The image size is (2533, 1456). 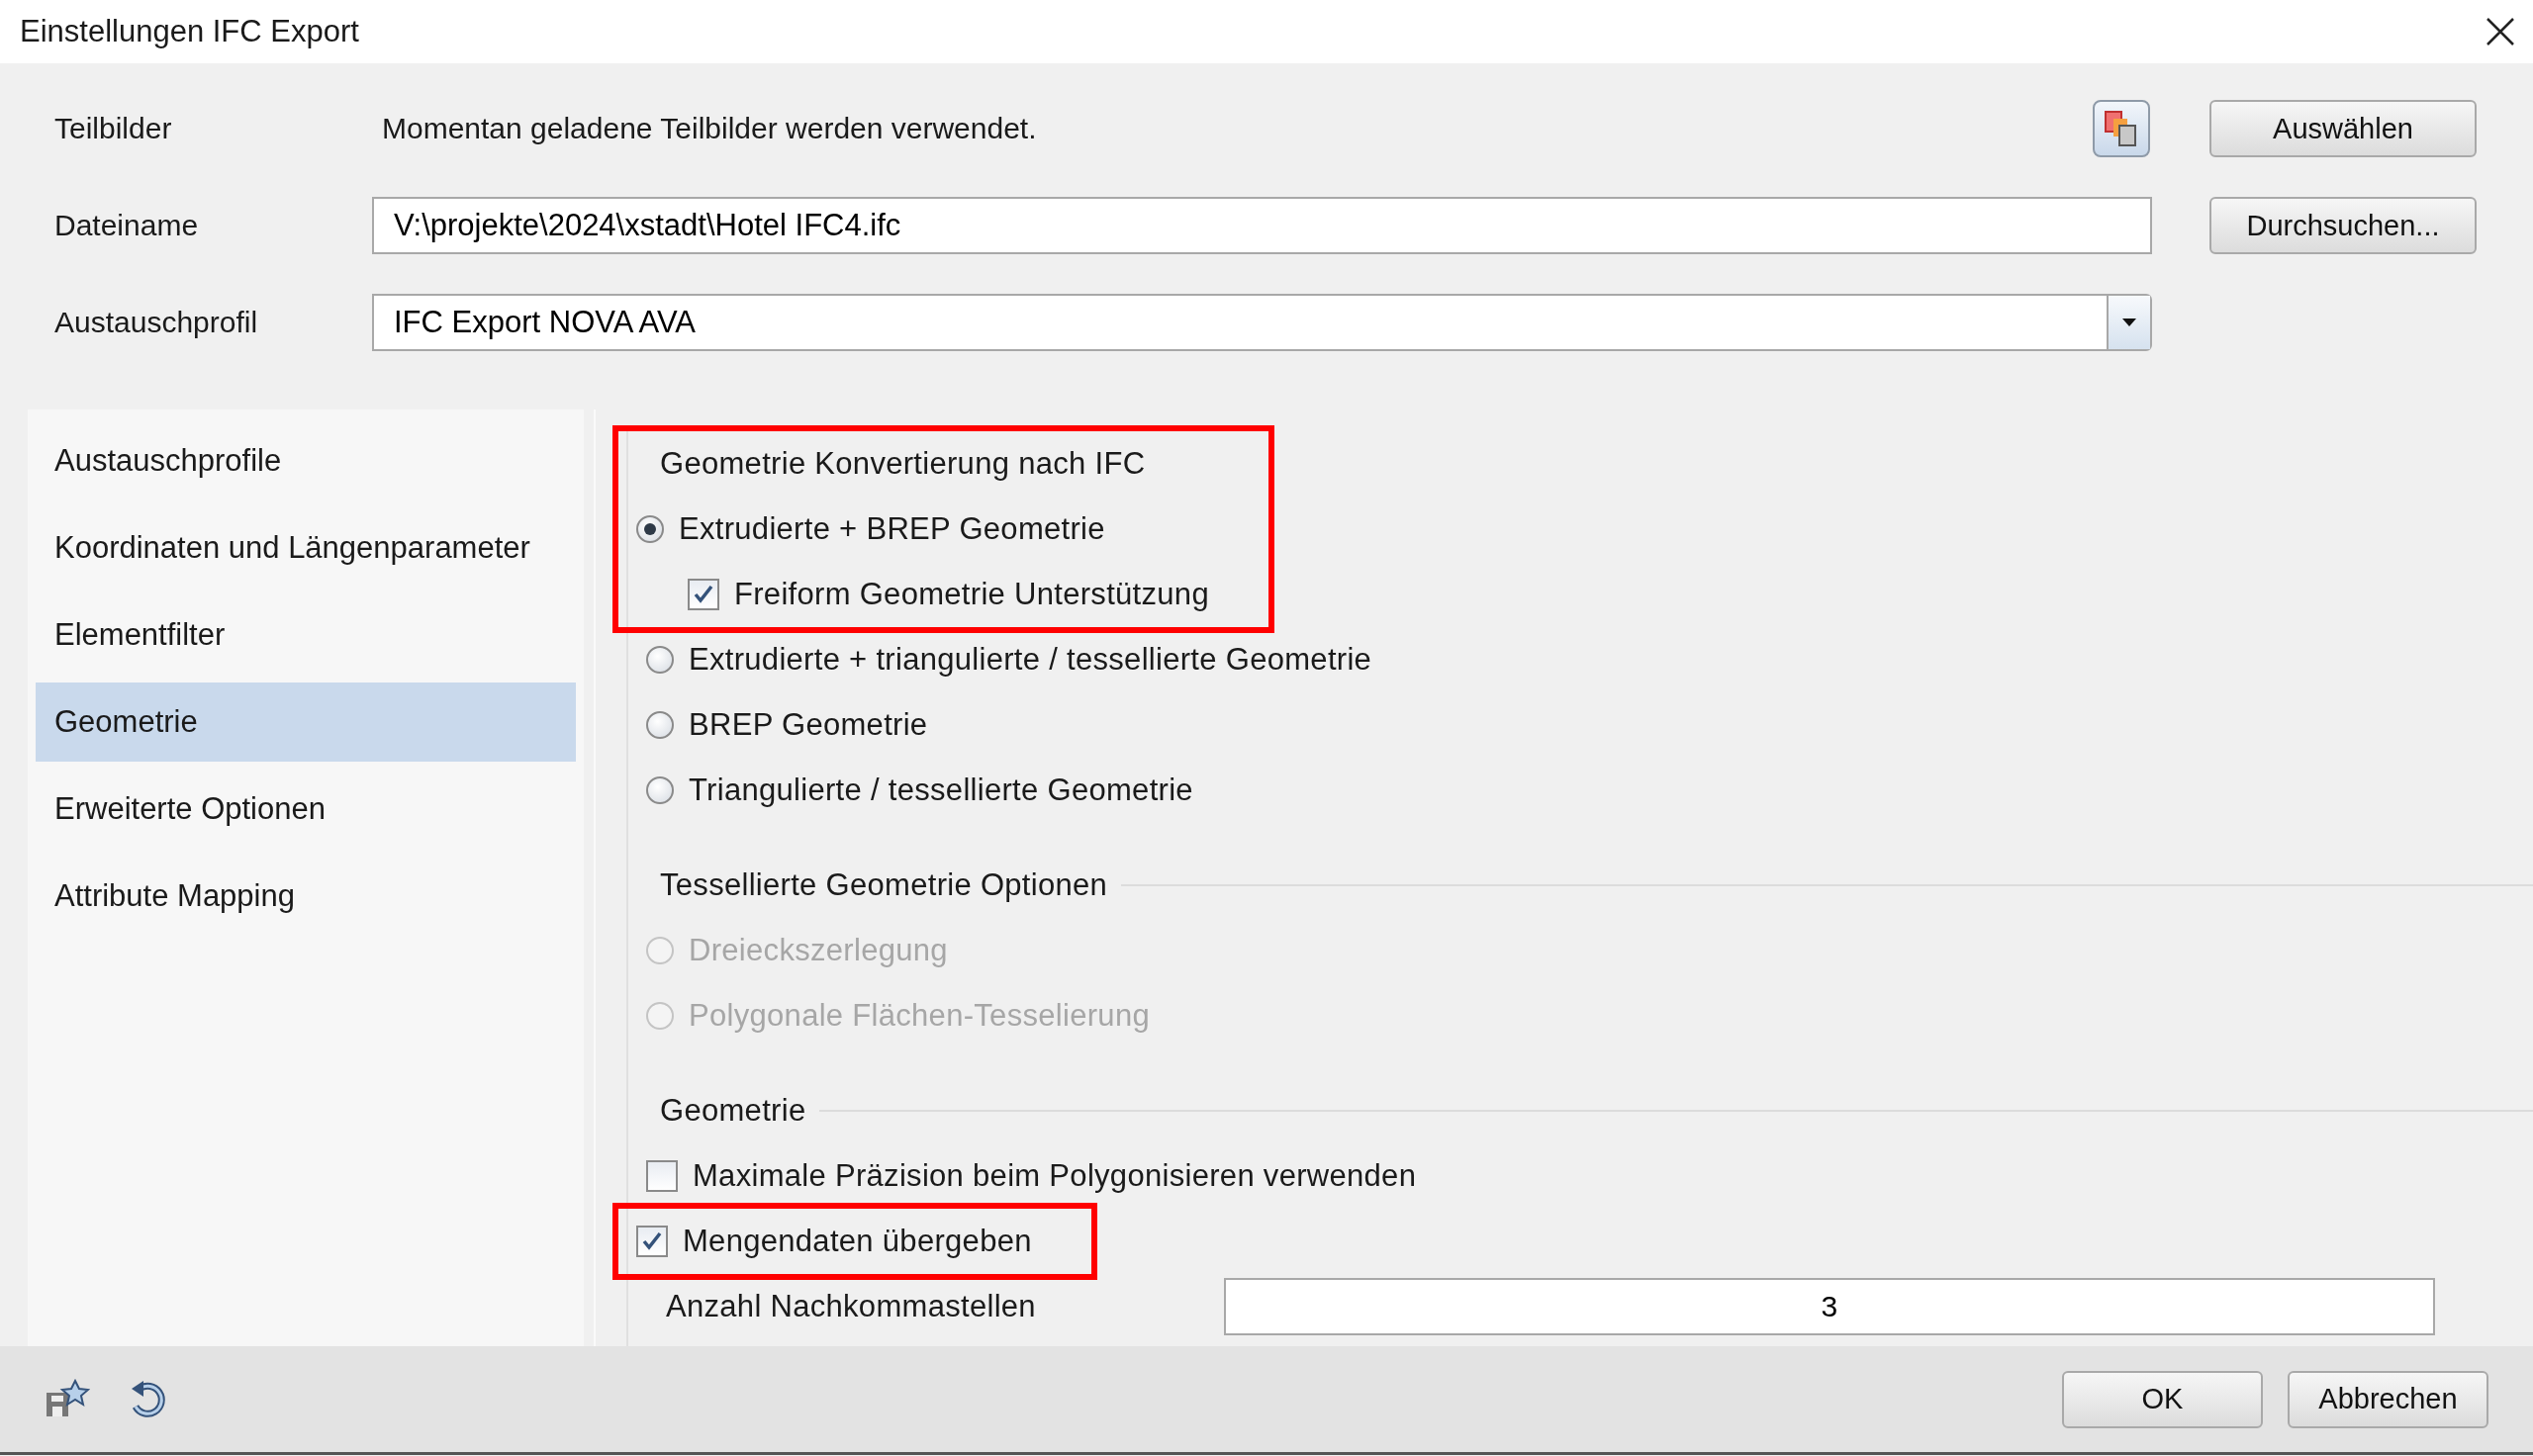 What do you see at coordinates (306, 635) in the screenshot?
I see `sidebar-item: Elementfilter` at bounding box center [306, 635].